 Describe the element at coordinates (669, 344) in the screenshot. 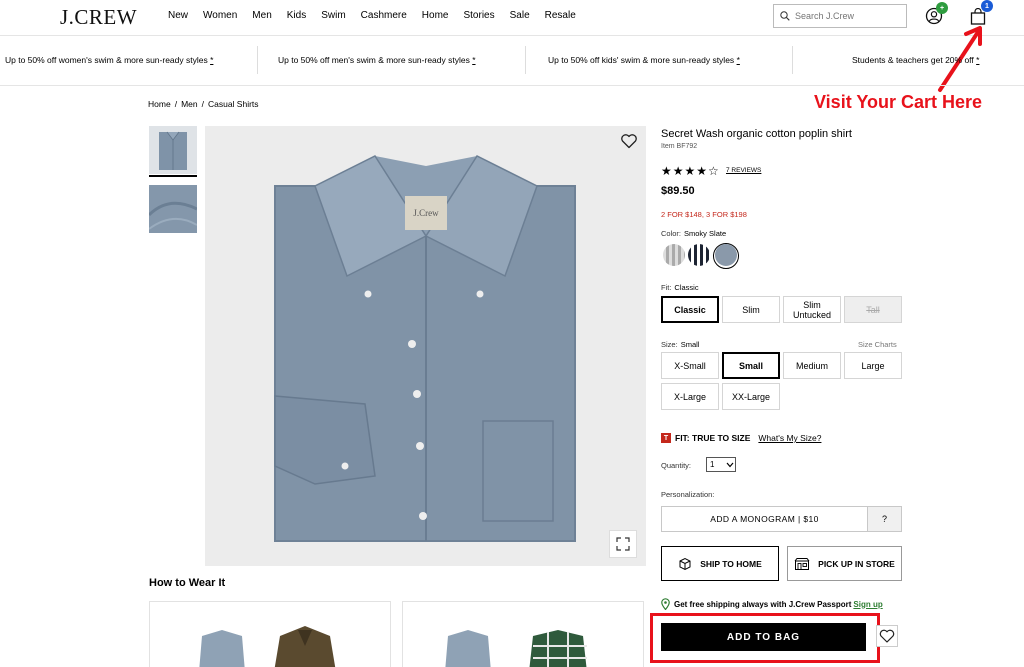

I see `size-label-text: Size:` at that location.